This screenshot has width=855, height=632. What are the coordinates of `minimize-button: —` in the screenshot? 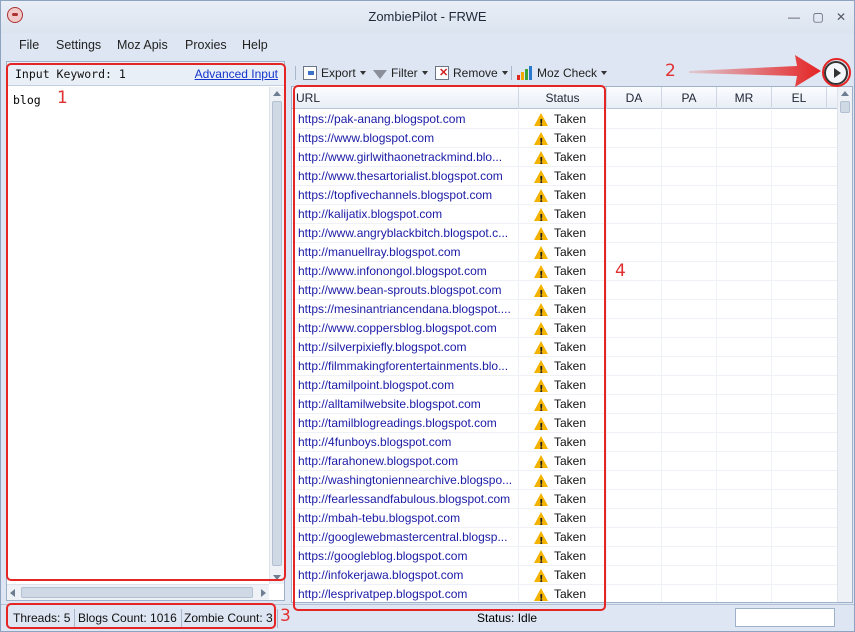 It's located at (794, 17).